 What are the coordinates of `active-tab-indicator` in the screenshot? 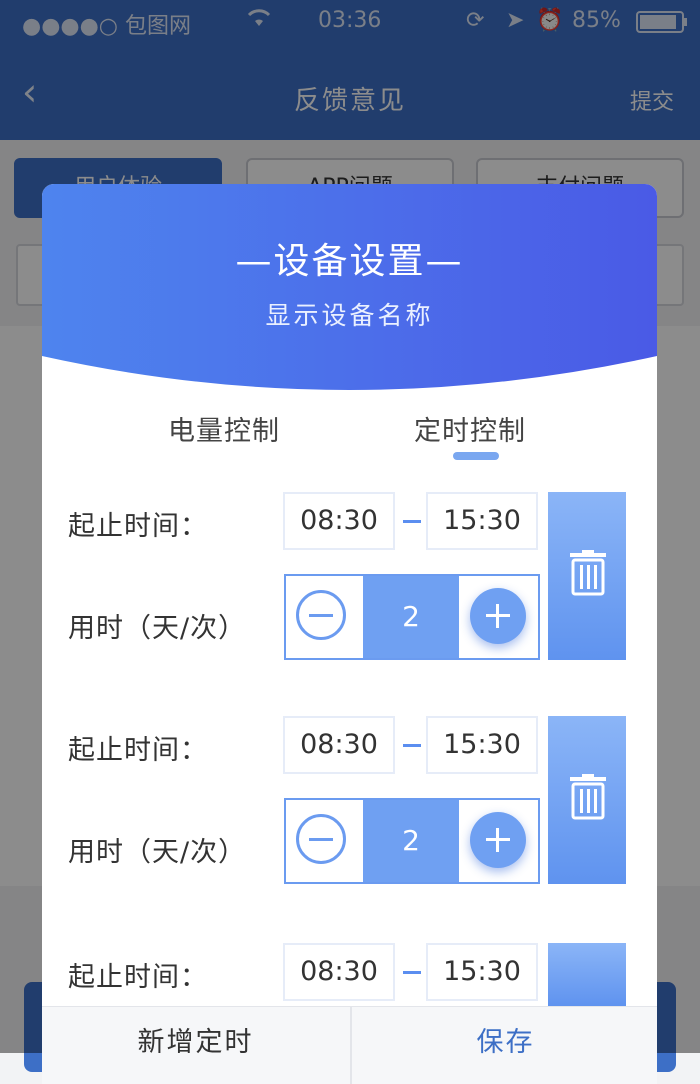 It's located at (476, 456).